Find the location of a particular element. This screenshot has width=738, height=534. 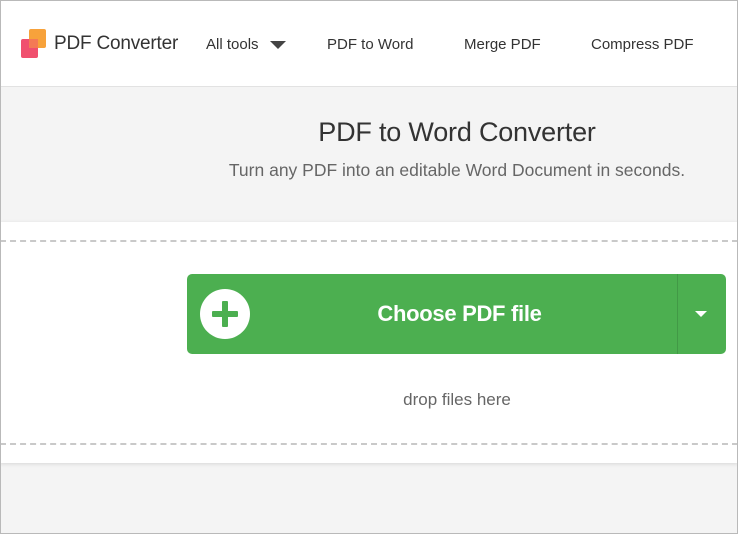

nav-all-tools: All tools is located at coordinates (232, 44).